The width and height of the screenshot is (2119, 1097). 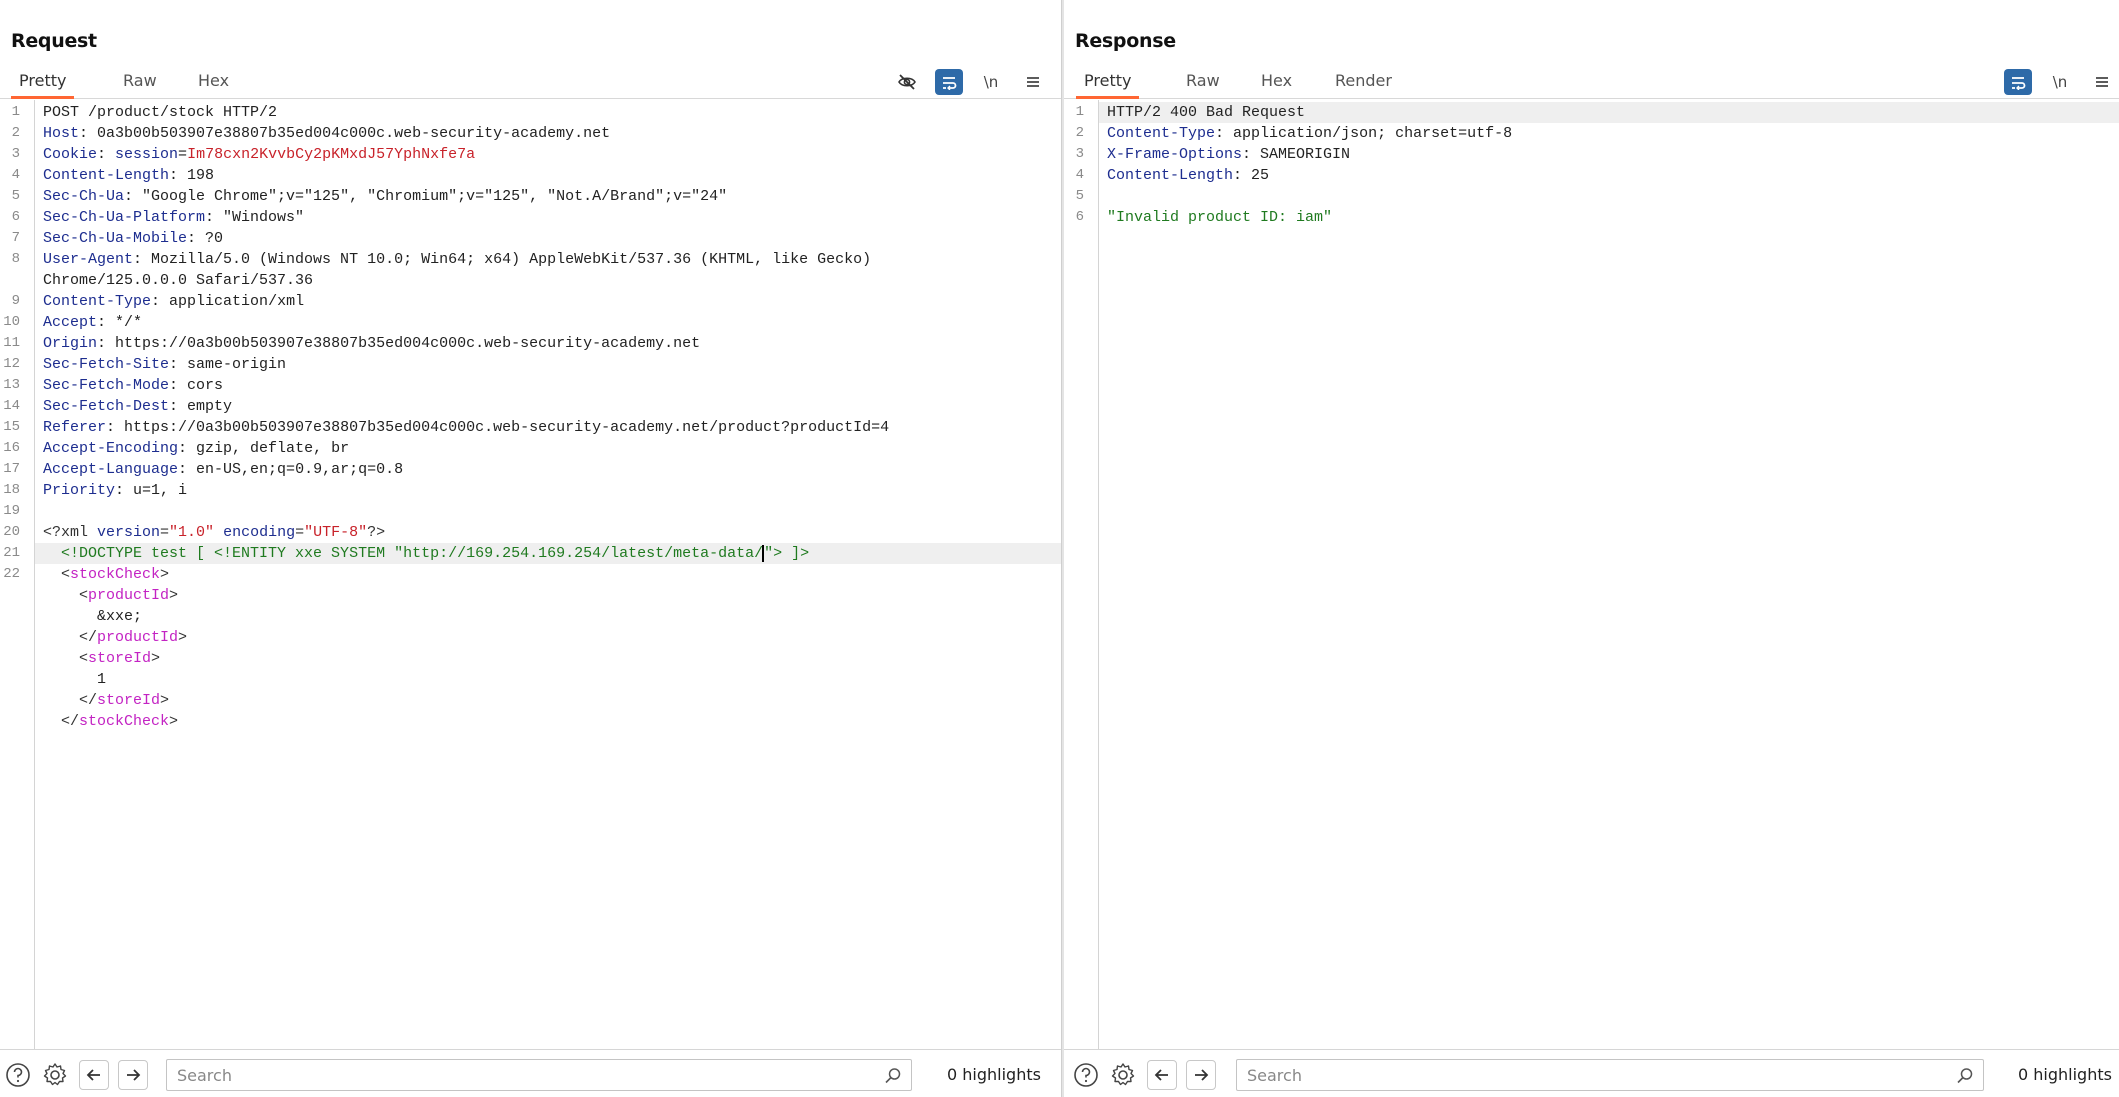 I want to click on code-line: </stockCheck>, so click(x=120, y=721).